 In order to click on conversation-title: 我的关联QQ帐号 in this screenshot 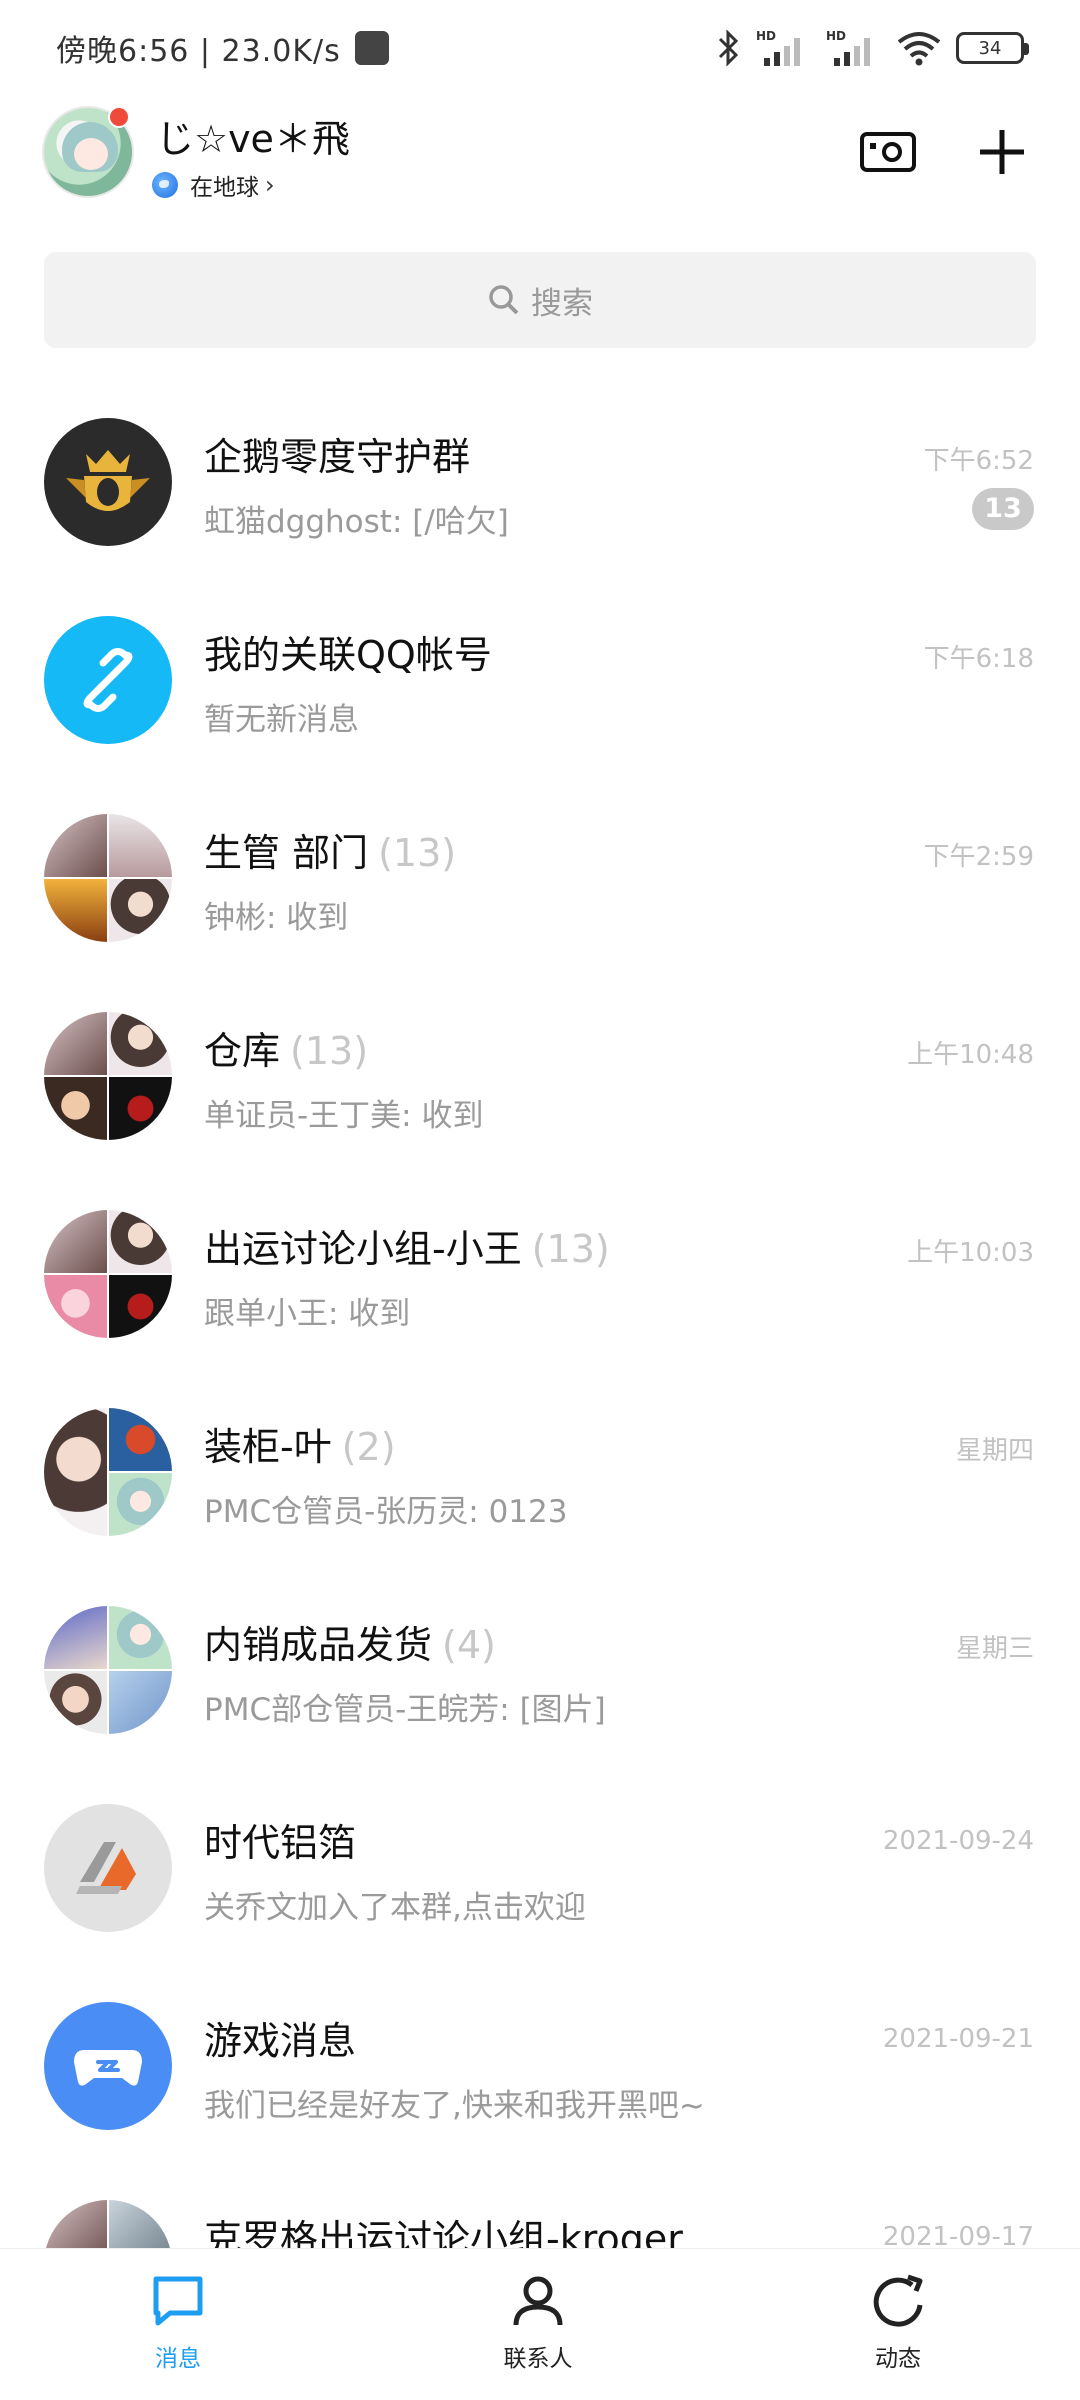, I will do `click(348, 655)`.